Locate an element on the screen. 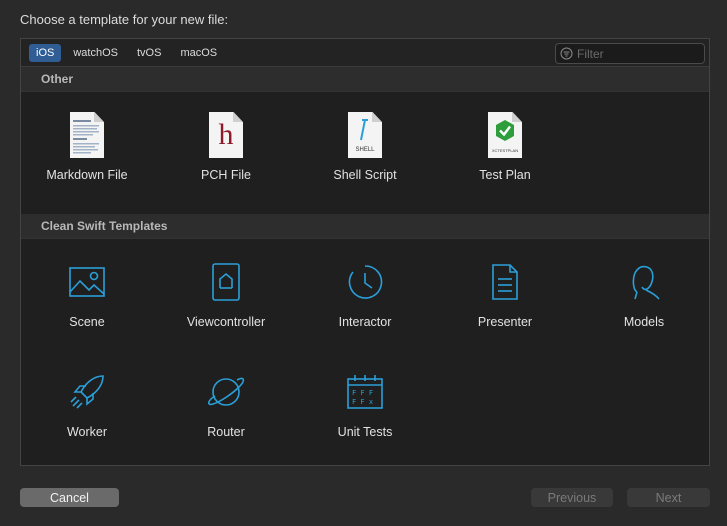 This screenshot has width=727, height=526. tab-tvos: tvOS is located at coordinates (149, 53).